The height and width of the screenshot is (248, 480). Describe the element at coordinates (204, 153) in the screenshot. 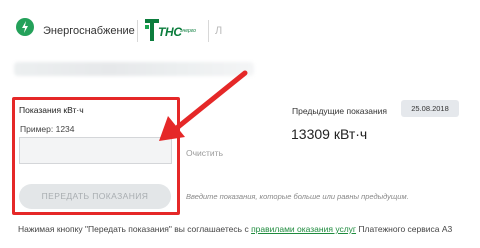

I see `clear-link: Очистить` at that location.